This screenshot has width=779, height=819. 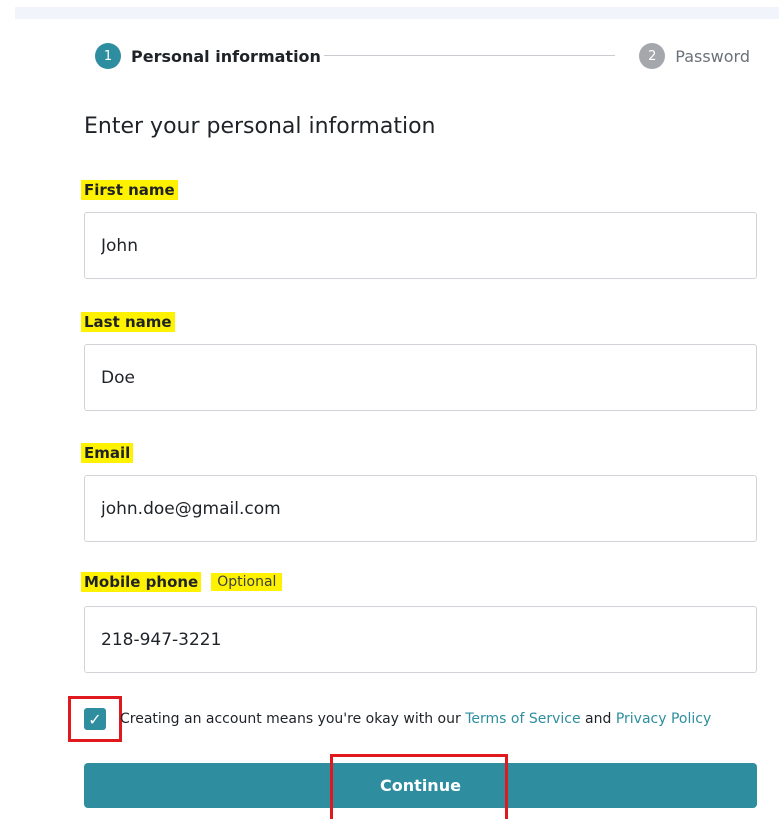 I want to click on agreement-text-and: and, so click(x=598, y=719).